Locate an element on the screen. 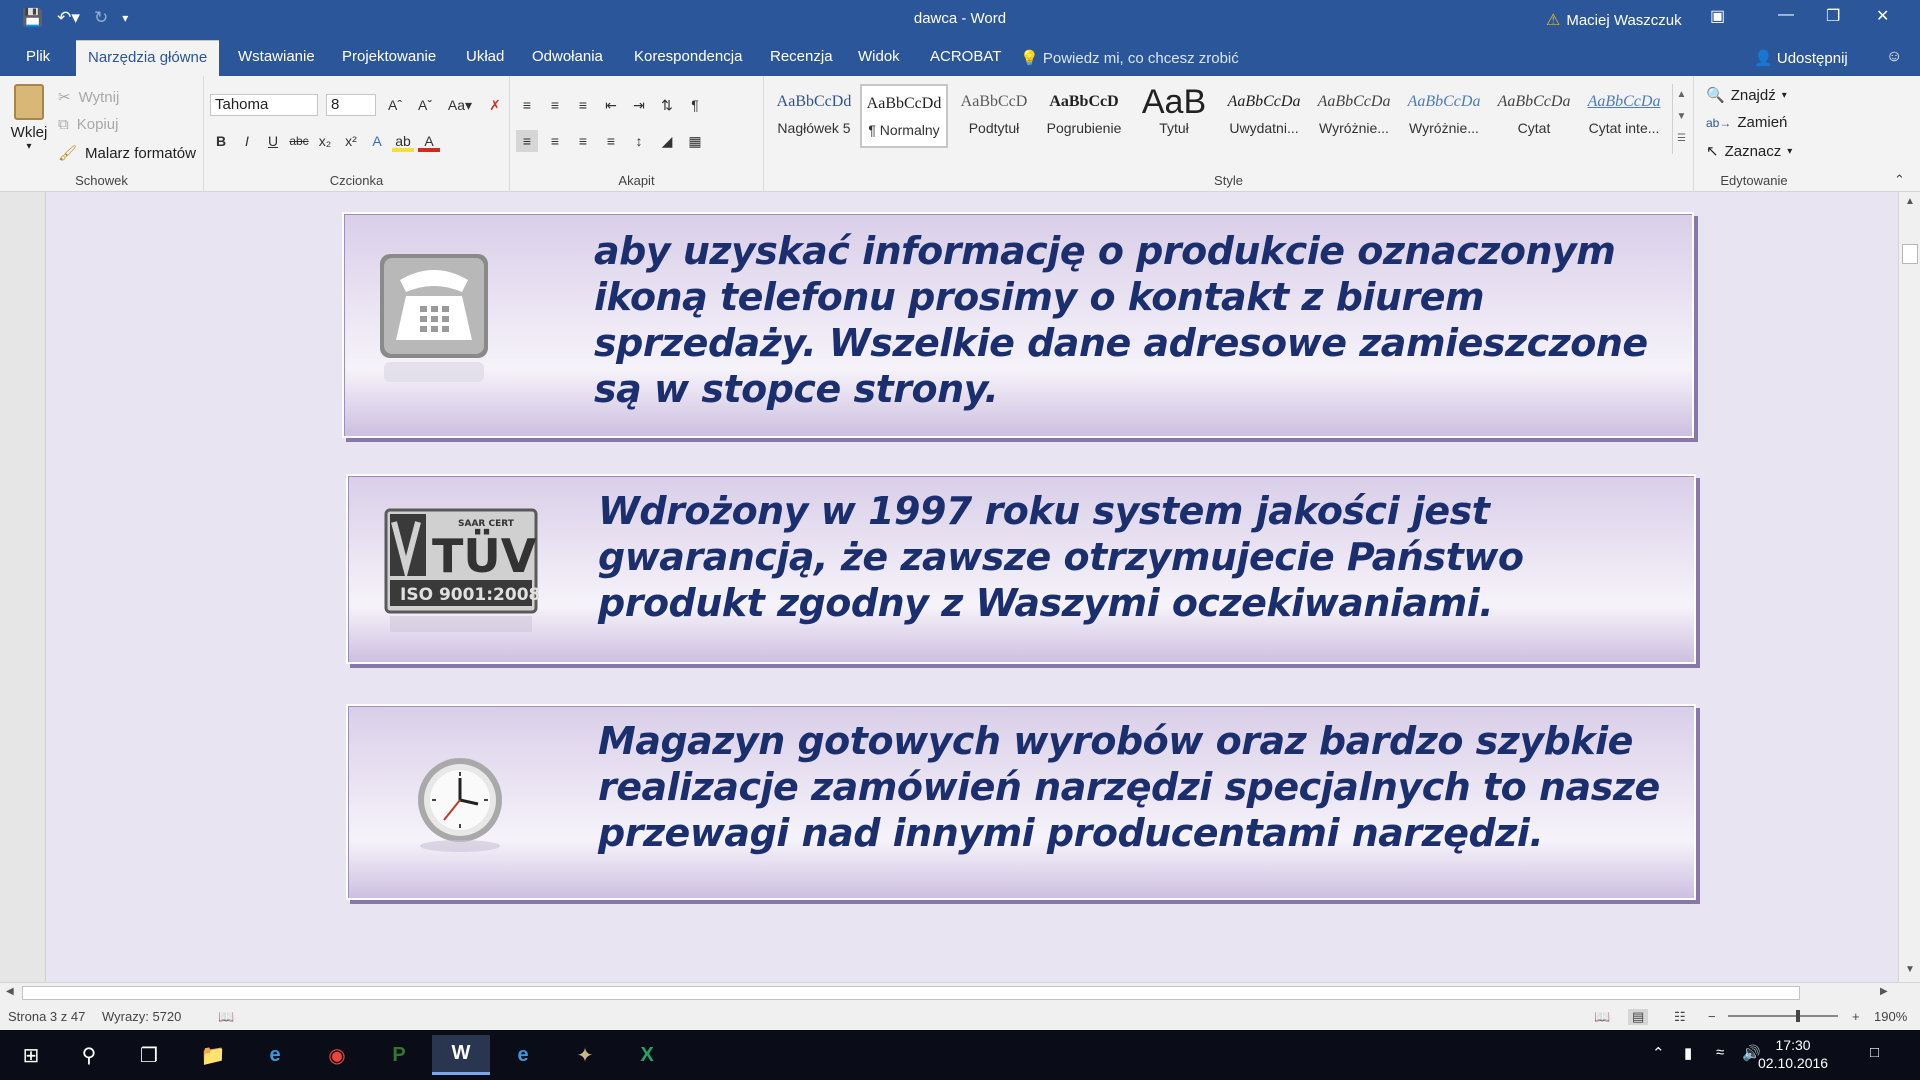  vertical-scroll-thumb is located at coordinates (1910, 254).